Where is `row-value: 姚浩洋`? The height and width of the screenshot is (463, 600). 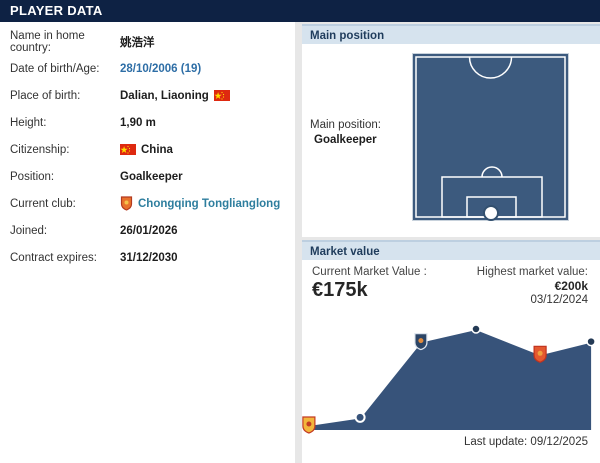 row-value: 姚浩洋 is located at coordinates (137, 42).